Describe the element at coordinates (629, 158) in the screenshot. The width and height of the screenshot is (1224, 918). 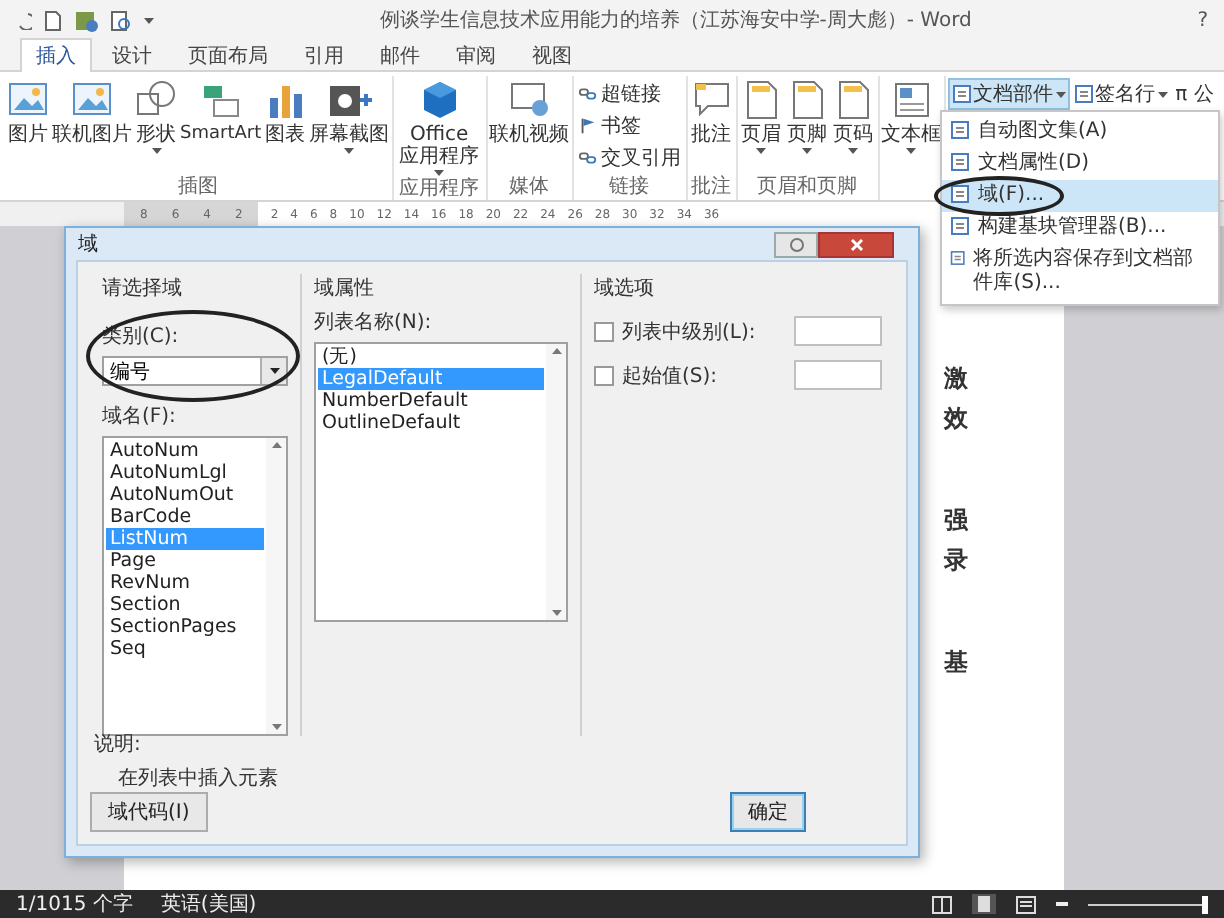
I see `ribbon-button: 交叉引用` at that location.